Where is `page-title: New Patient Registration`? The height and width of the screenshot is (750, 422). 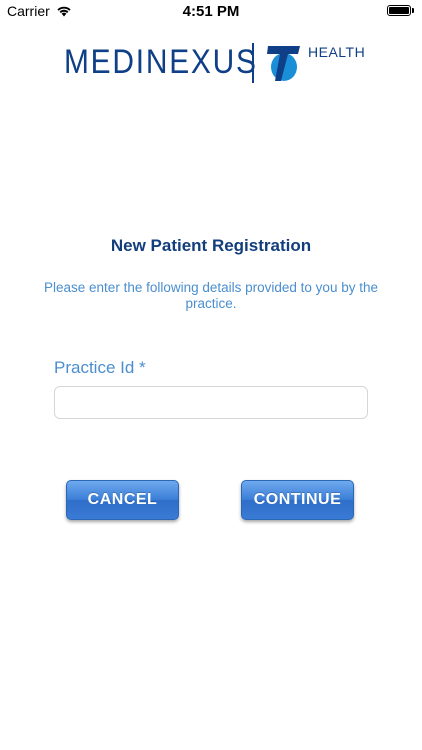
page-title: New Patient Registration is located at coordinates (211, 245).